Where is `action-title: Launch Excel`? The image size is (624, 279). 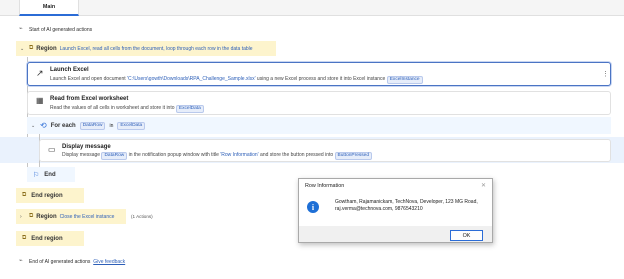 action-title: Launch Excel is located at coordinates (69, 70).